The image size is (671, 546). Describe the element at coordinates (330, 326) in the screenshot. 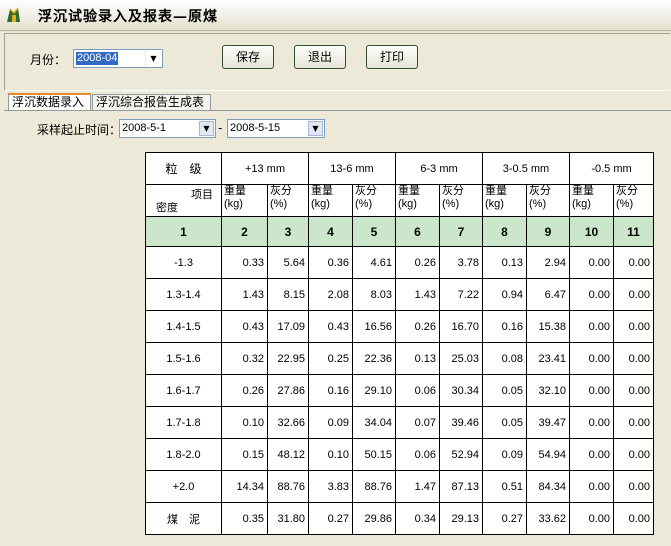

I see `weight-cell: 0.43` at that location.